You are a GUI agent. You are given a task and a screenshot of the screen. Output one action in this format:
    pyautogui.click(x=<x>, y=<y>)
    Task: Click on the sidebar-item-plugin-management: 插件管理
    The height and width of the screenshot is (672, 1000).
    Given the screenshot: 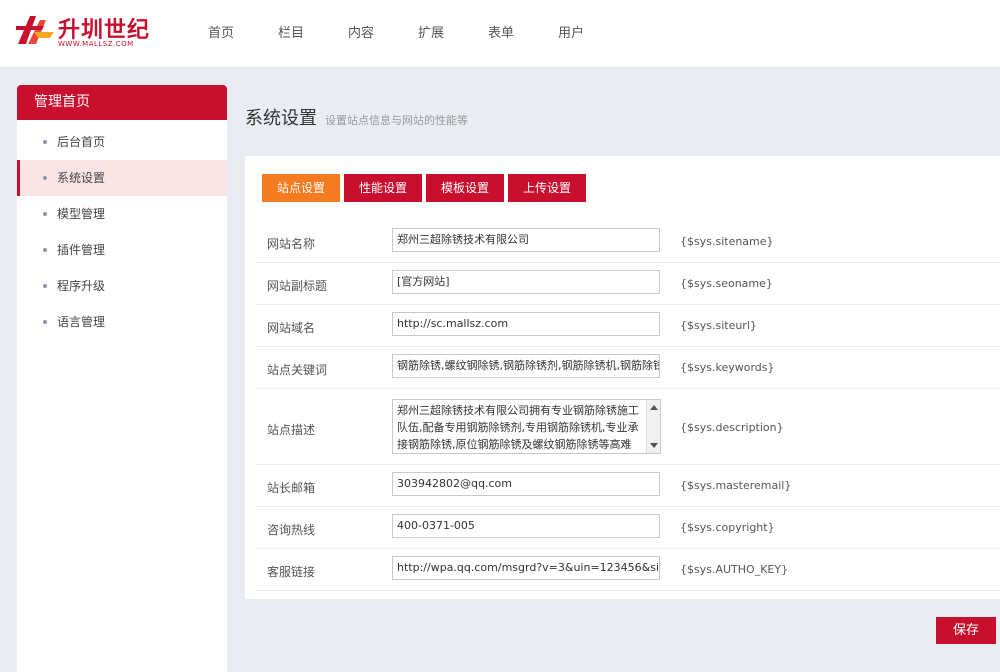 What is the action you would take?
    pyautogui.click(x=122, y=250)
    